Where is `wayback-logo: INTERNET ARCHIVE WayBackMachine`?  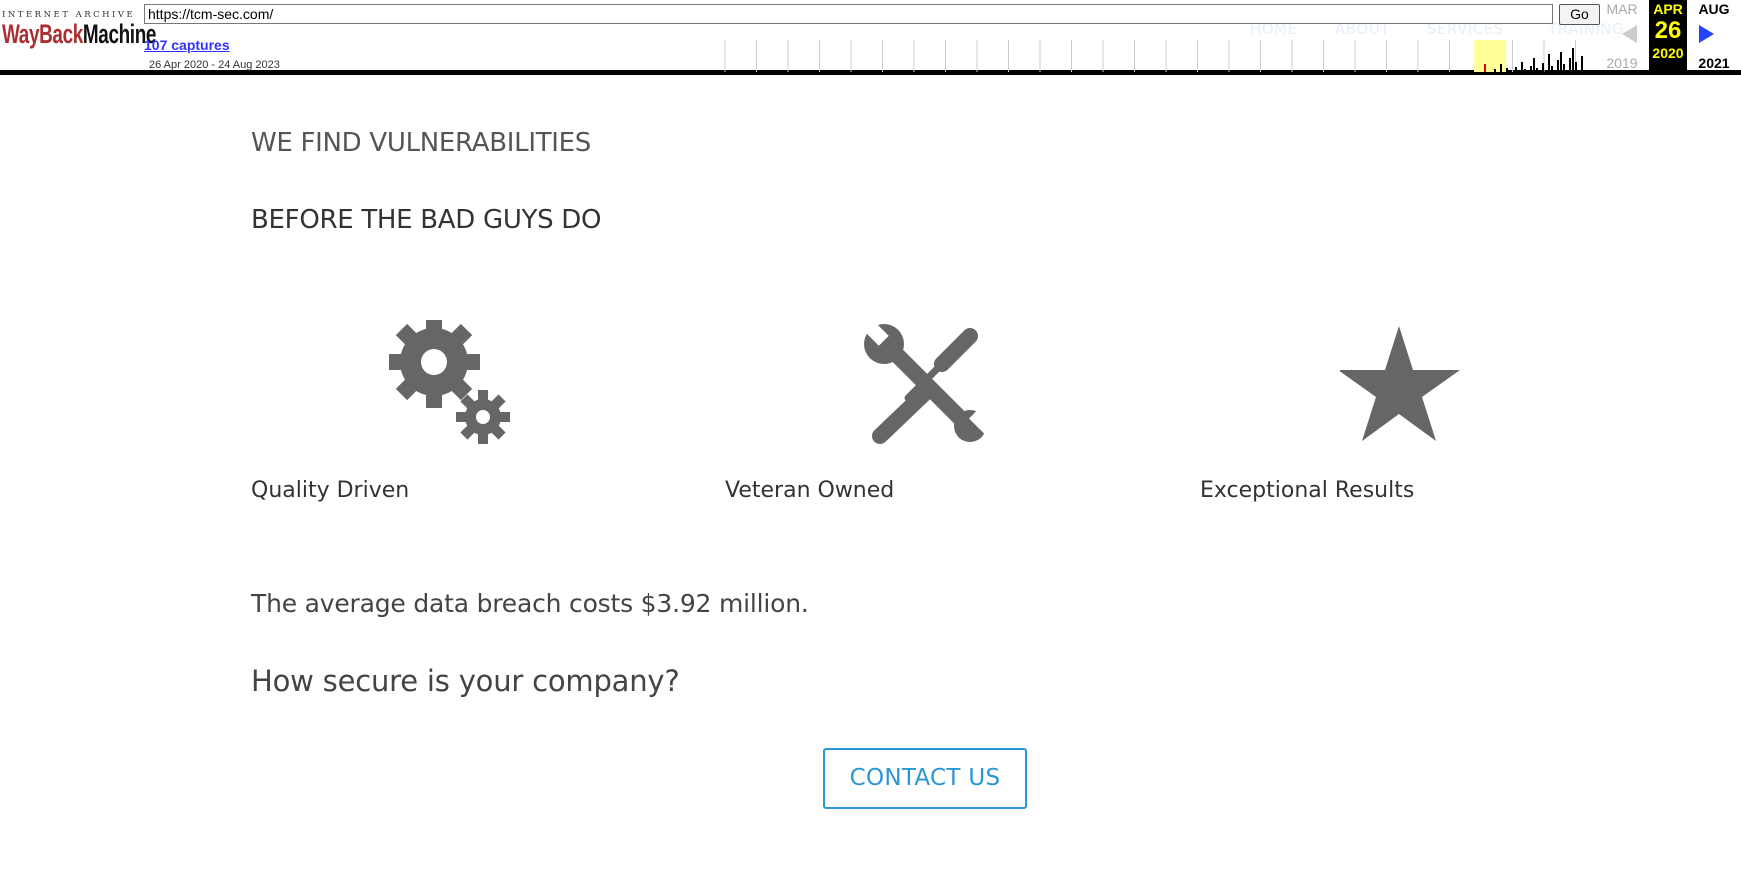
wayback-logo: INTERNET ARCHIVE WayBackMachine is located at coordinates (79, 30).